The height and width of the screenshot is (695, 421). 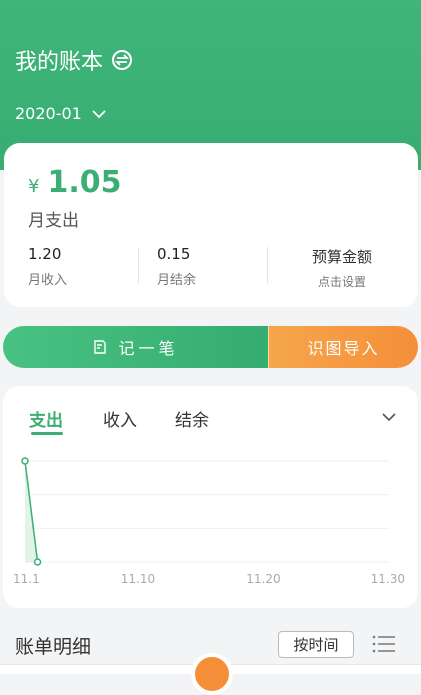 I want to click on edit-note-icon, so click(x=100, y=347).